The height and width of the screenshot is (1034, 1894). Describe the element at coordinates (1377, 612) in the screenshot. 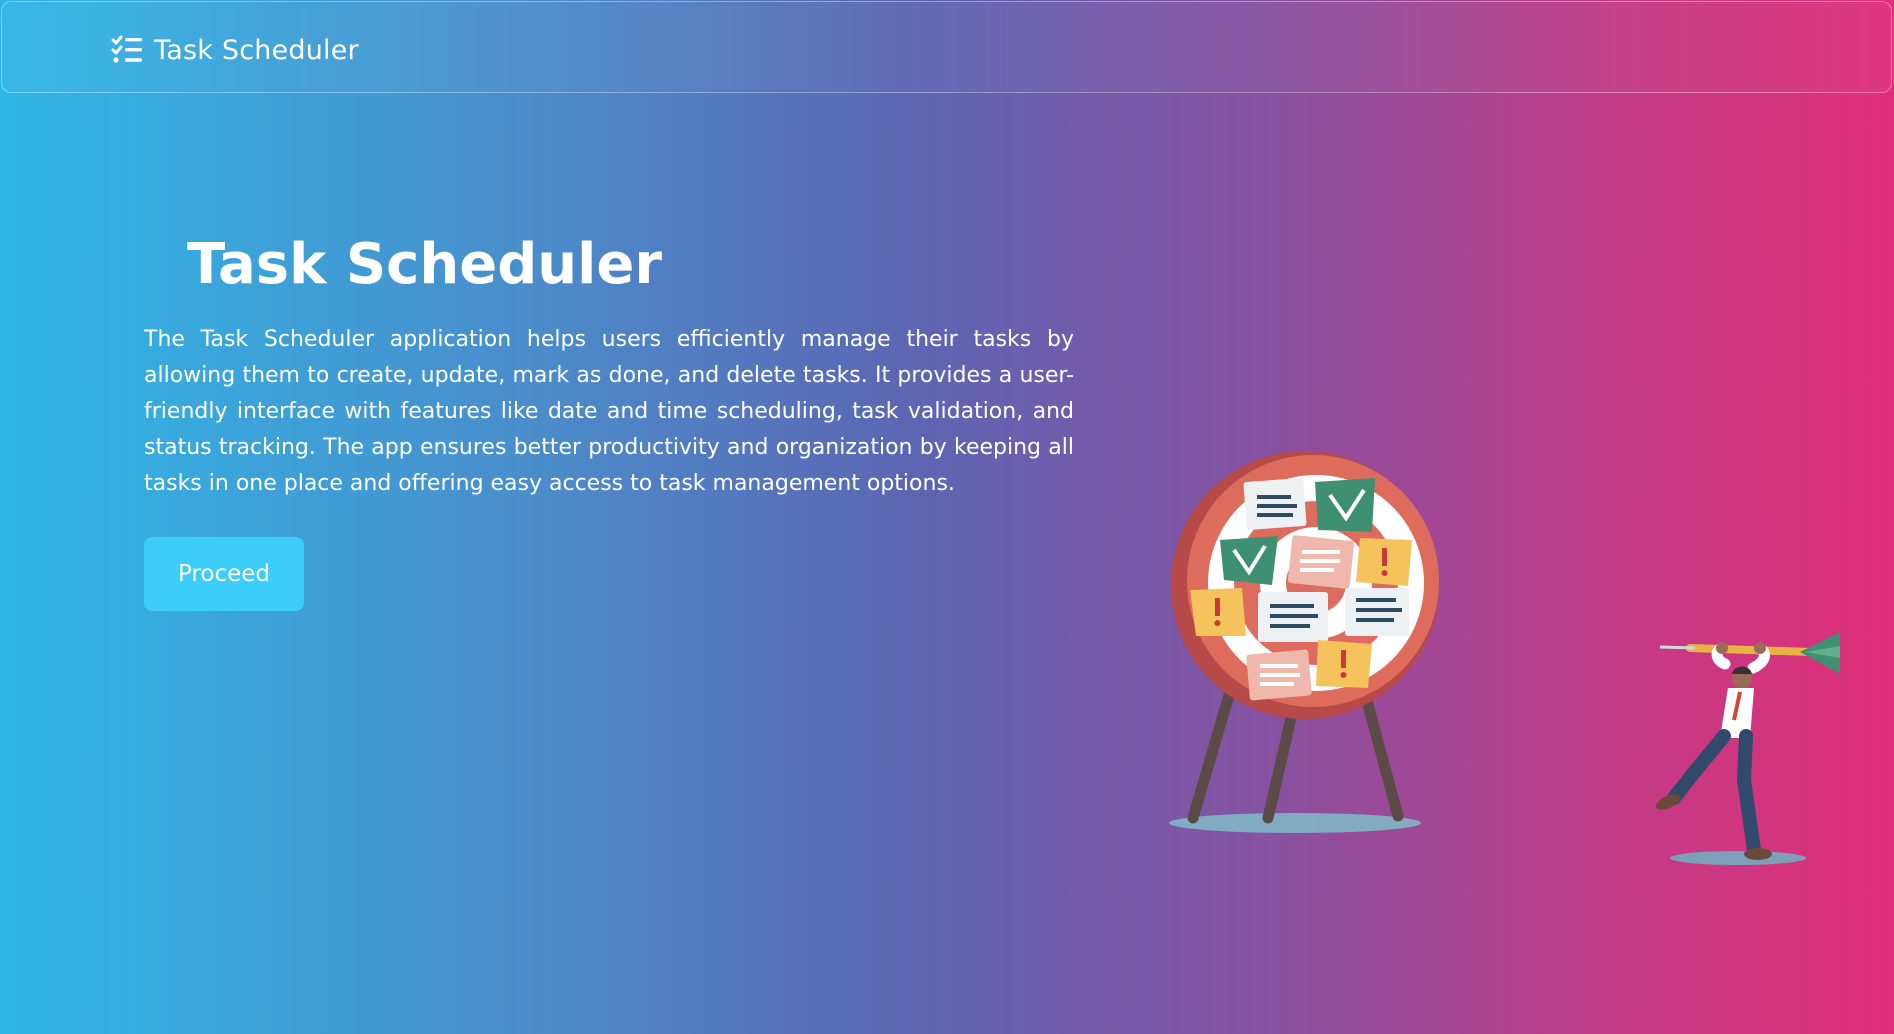

I see `note-list-right` at that location.